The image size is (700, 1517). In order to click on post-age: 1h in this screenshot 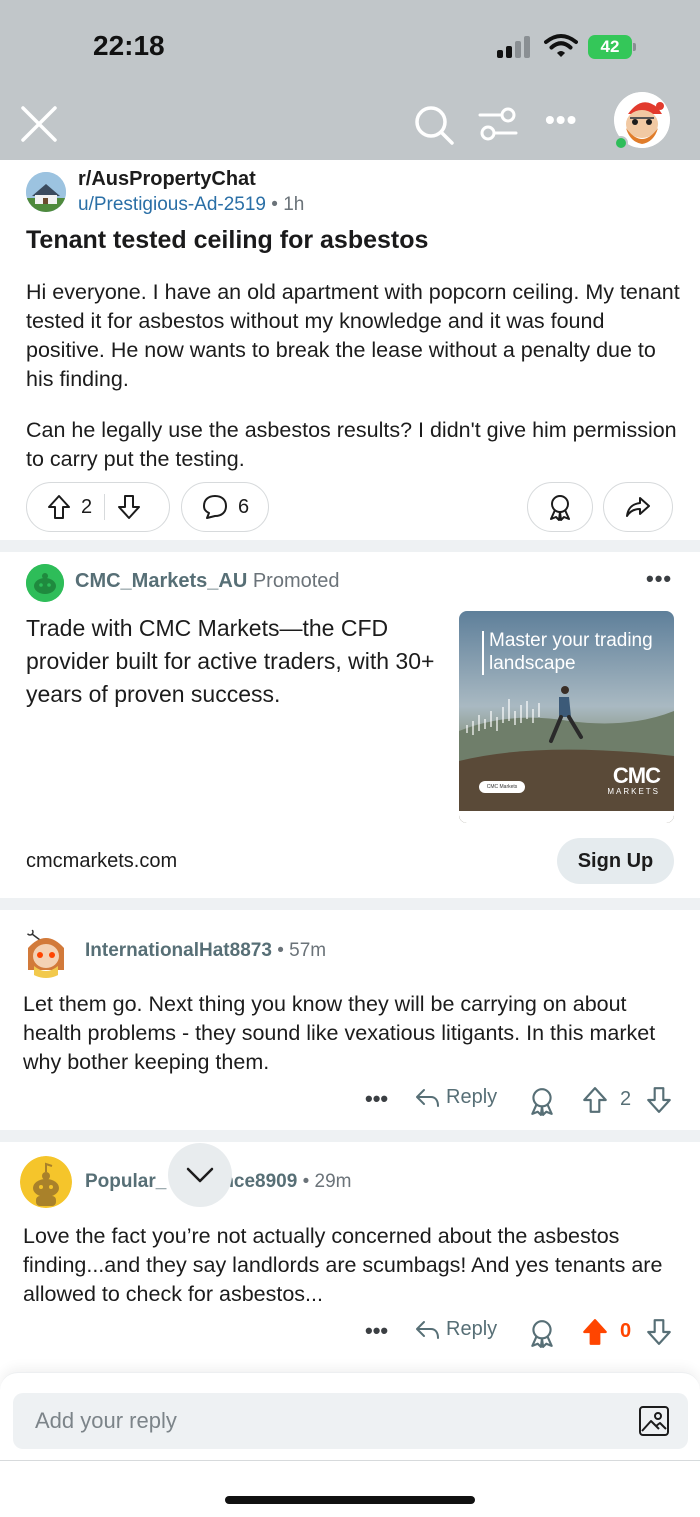, I will do `click(294, 204)`.